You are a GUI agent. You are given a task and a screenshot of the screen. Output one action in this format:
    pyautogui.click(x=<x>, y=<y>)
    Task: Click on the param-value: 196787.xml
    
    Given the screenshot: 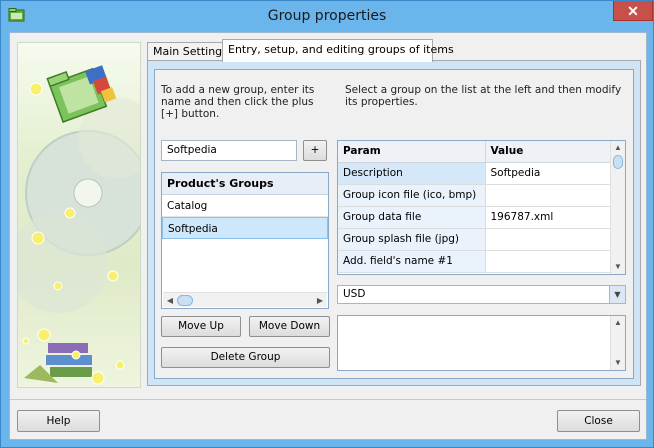 What is the action you would take?
    pyautogui.click(x=549, y=217)
    